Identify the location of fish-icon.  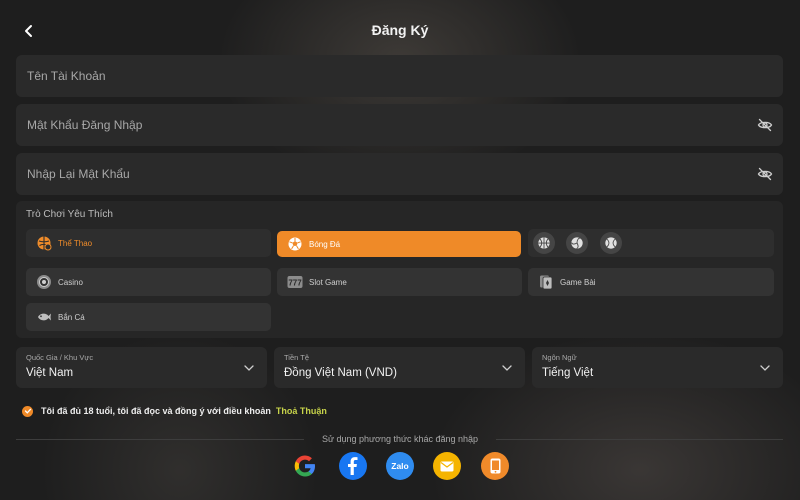
(44, 317).